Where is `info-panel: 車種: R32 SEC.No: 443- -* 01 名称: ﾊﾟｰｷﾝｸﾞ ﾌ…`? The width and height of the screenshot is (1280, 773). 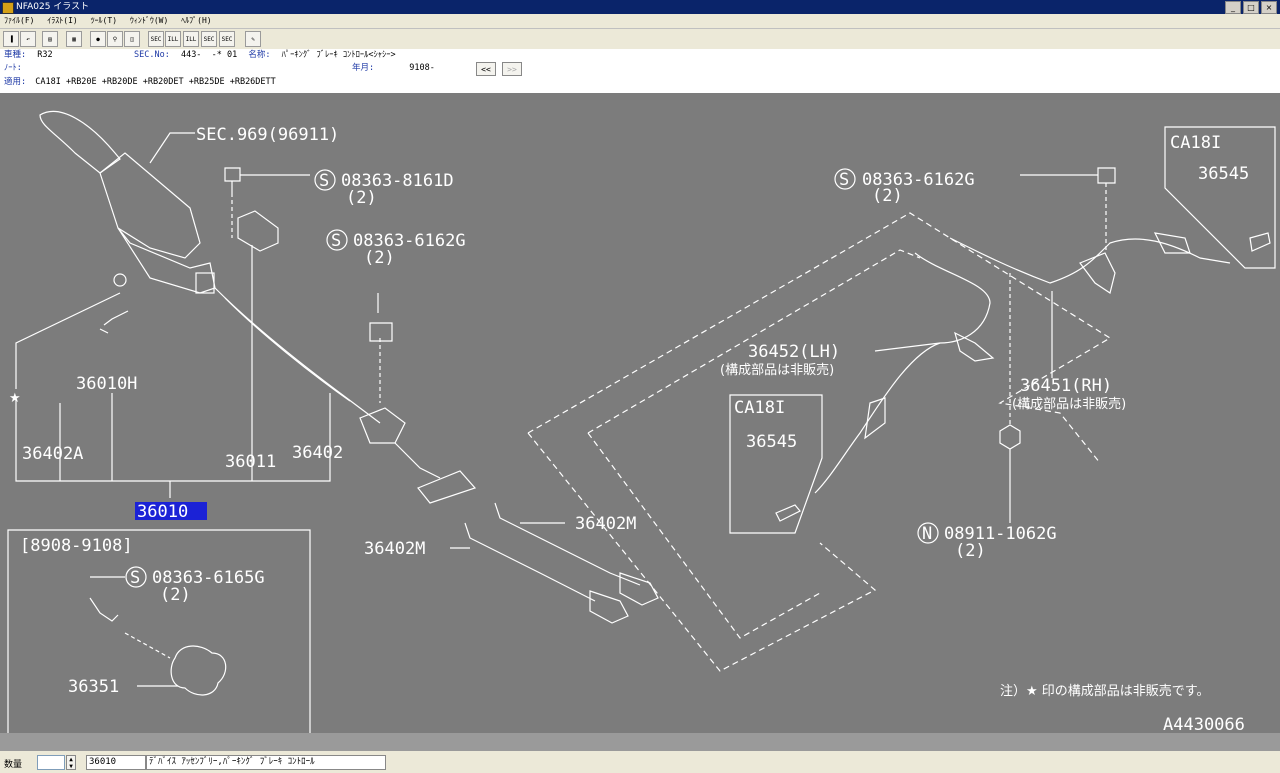
info-panel: 車種: R32 SEC.No: 443- -* 01 名称: ﾊﾟｰｷﾝｸﾞ ﾌ… is located at coordinates (640, 71).